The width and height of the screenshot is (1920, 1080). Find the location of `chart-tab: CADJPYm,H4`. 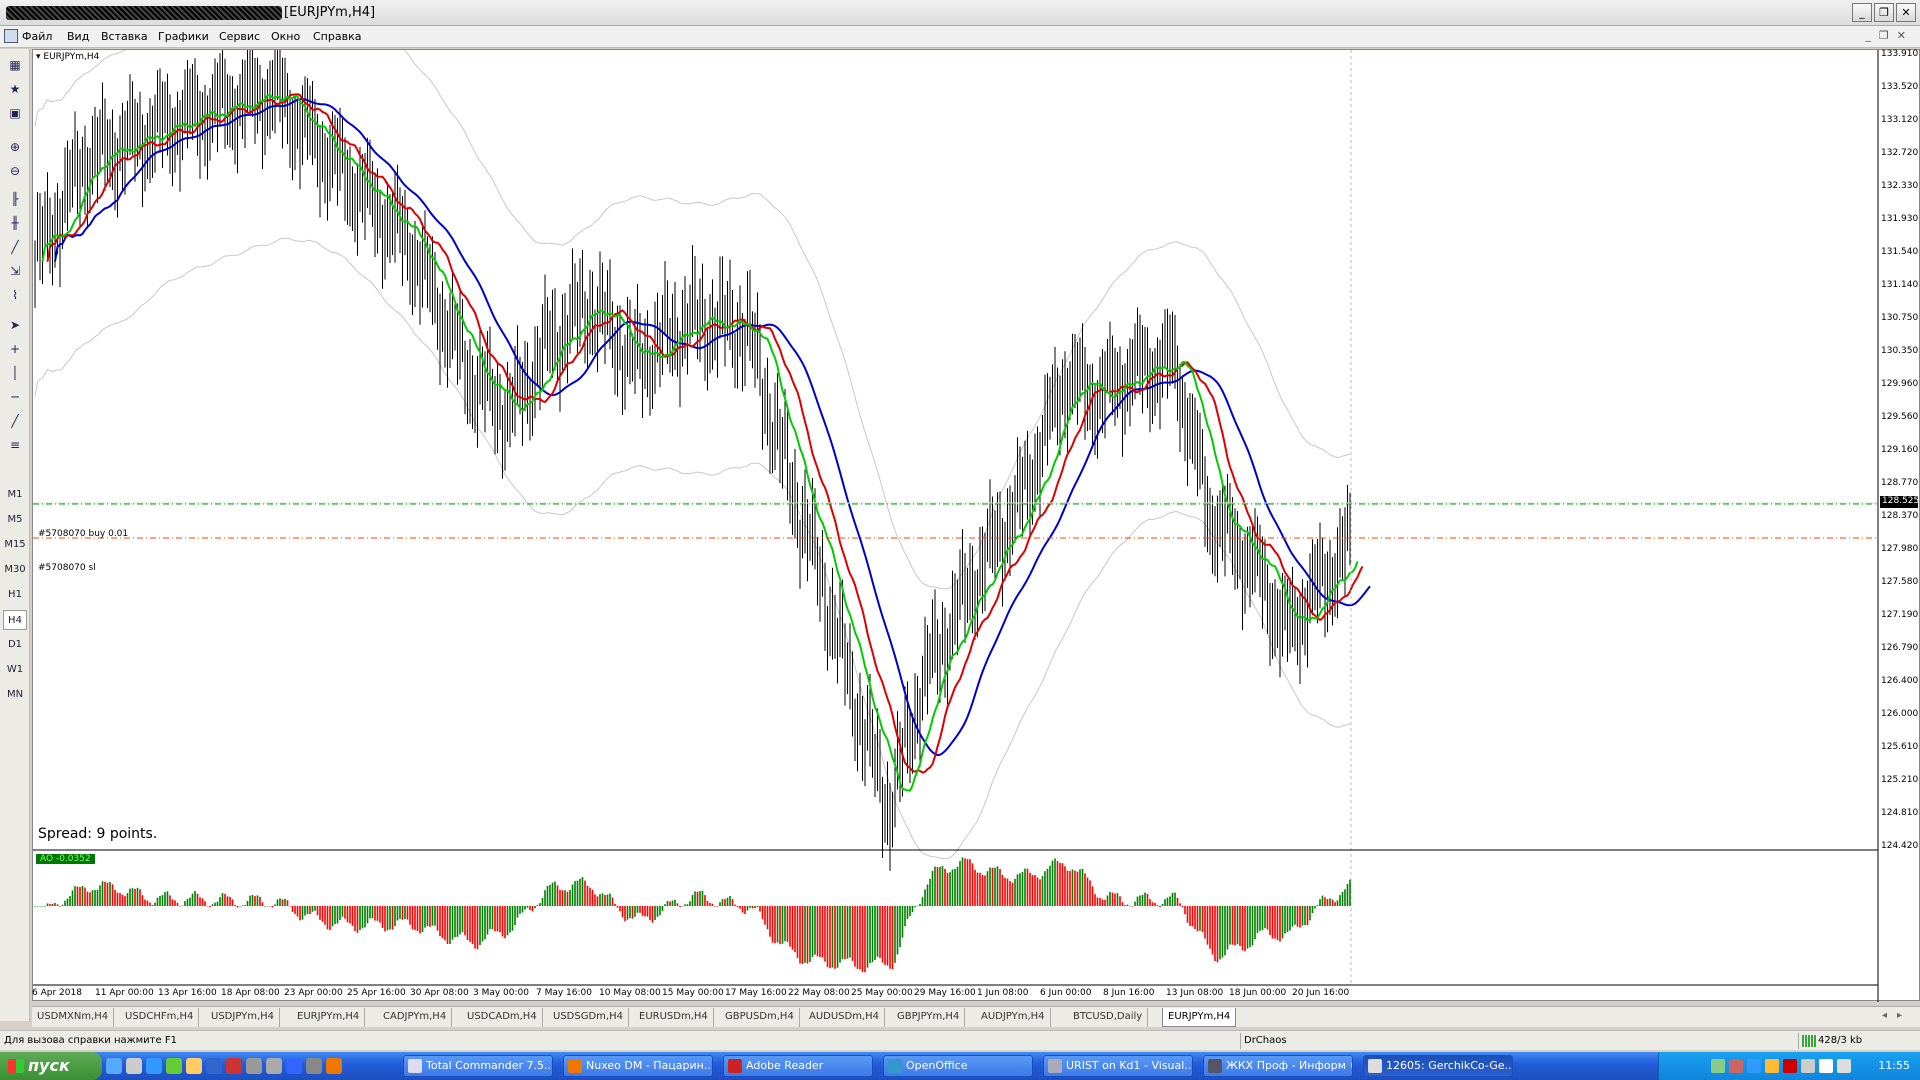

chart-tab: CADJPYm,H4 is located at coordinates (415, 1017).